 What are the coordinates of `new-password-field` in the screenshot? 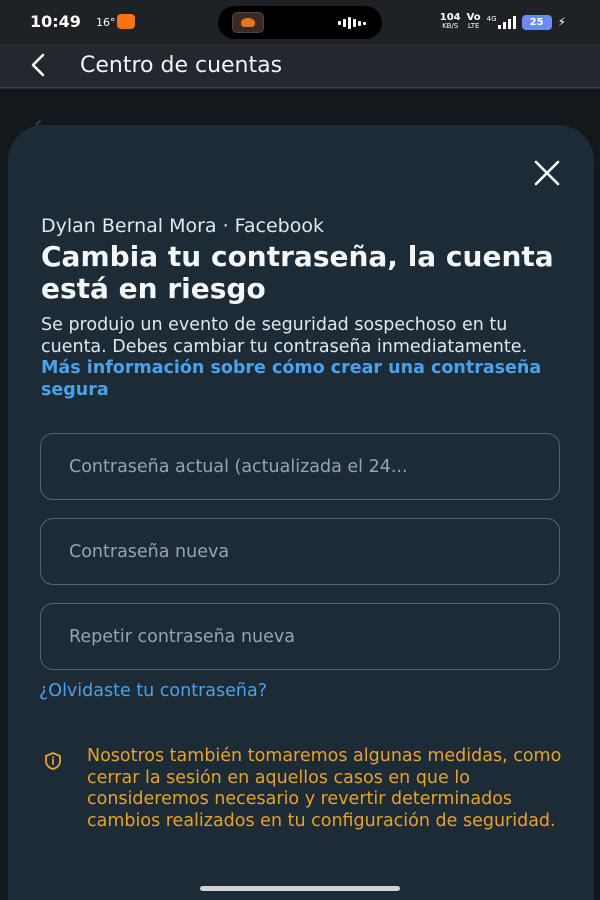 It's located at (300, 551).